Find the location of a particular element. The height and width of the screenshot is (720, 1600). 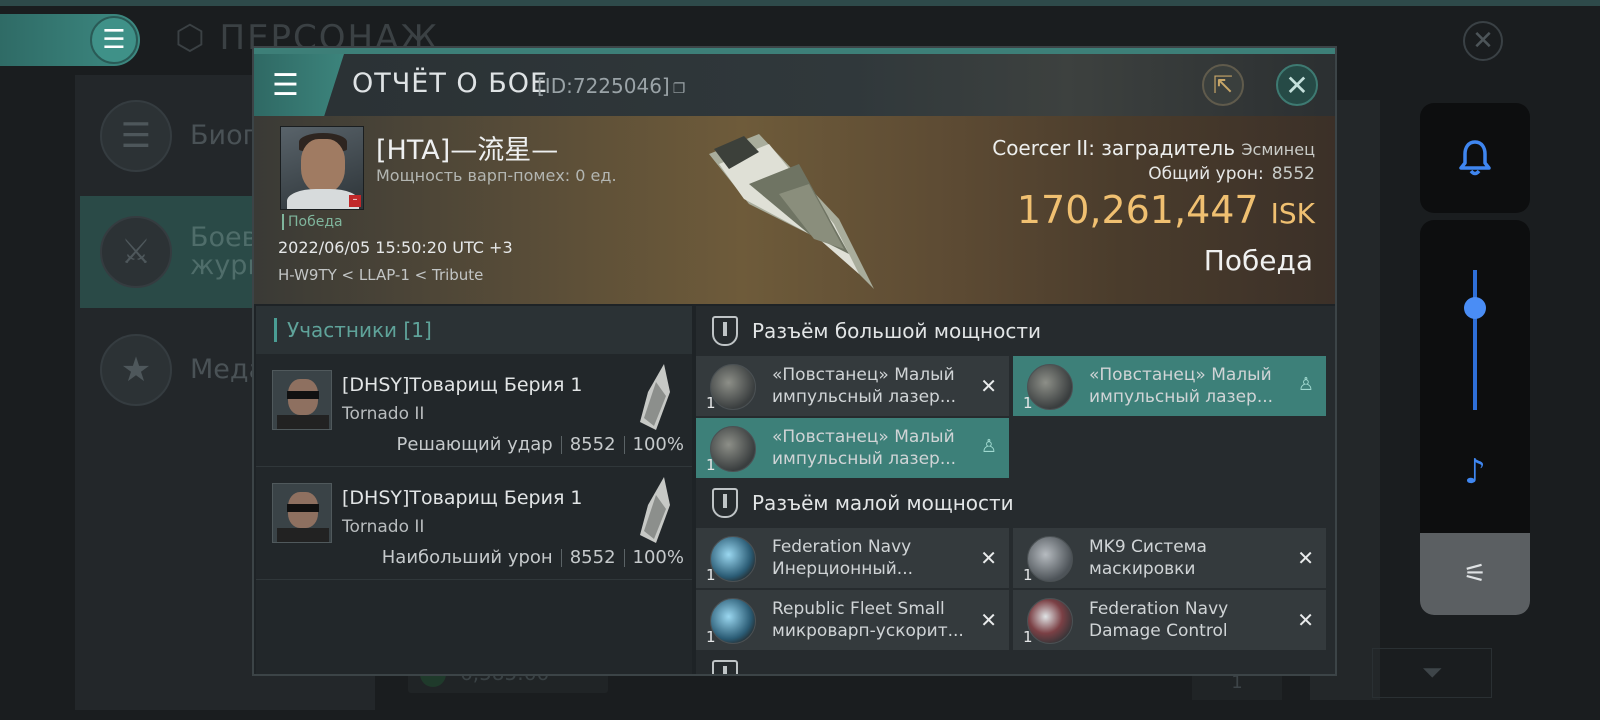

filter-icon: ⏷ is located at coordinates (1432, 672).